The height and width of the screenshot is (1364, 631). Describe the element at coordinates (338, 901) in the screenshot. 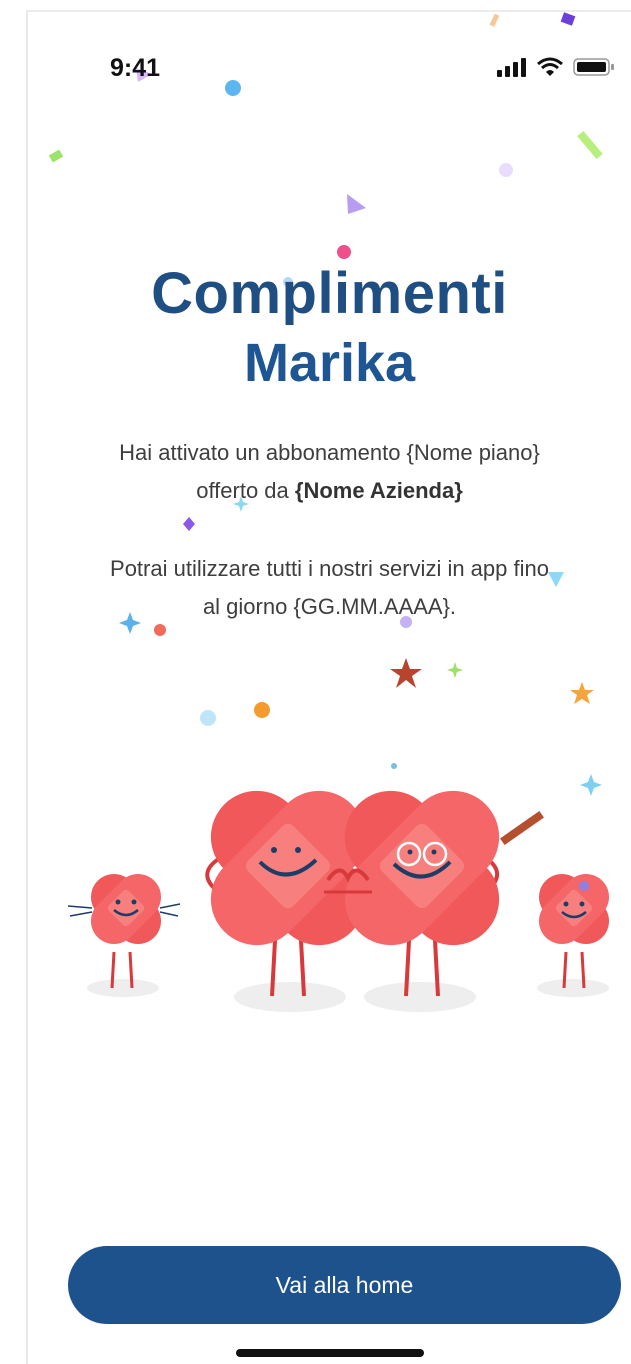

I see `mascot-illustration` at that location.